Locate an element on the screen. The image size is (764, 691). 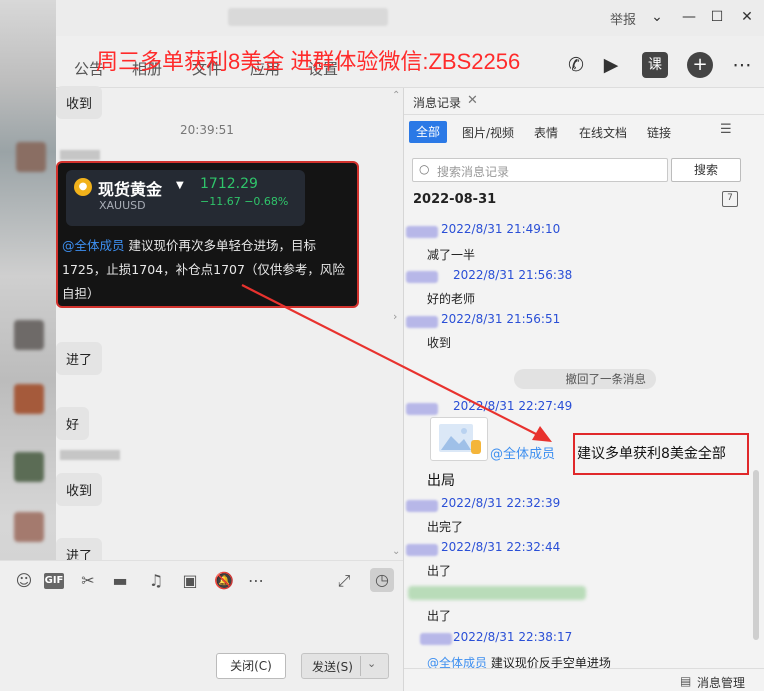
window-title-blurred is located at coordinates (308, 17).